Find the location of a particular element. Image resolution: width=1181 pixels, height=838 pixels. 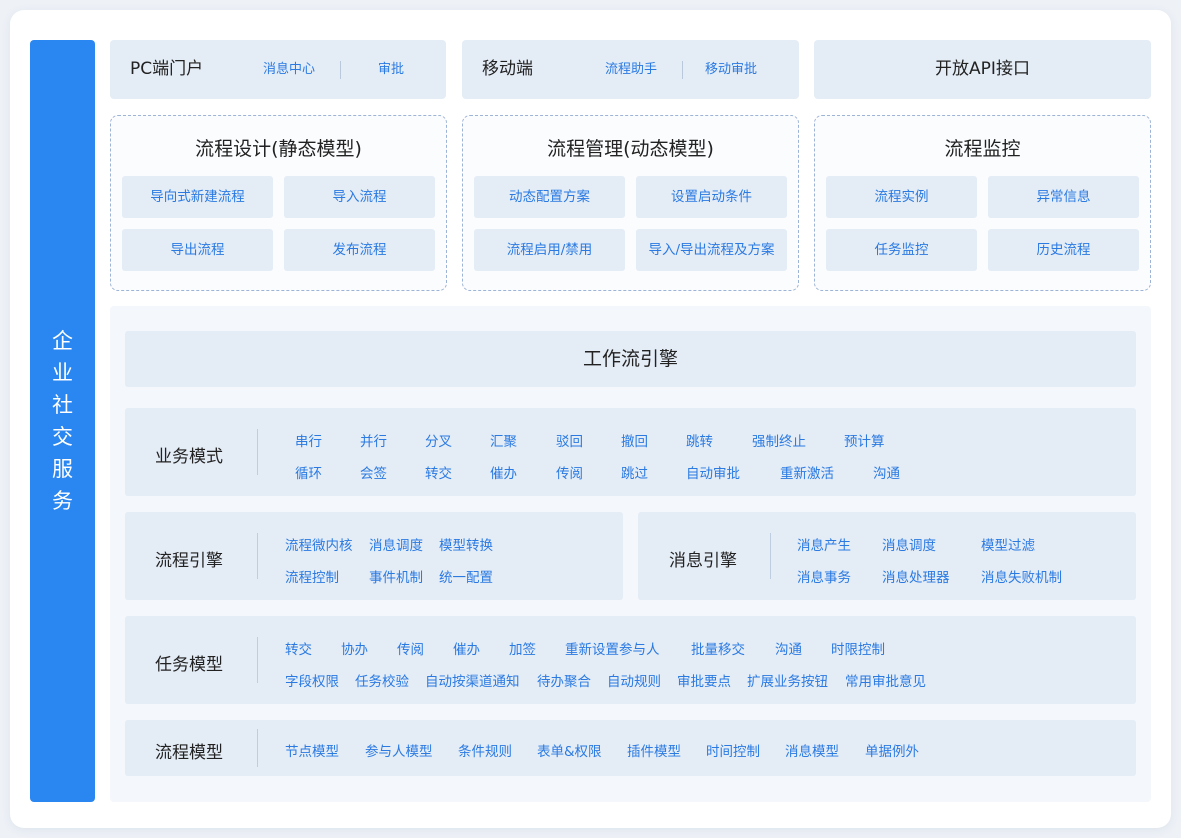

feature-tag: 插件模型 is located at coordinates (654, 752).